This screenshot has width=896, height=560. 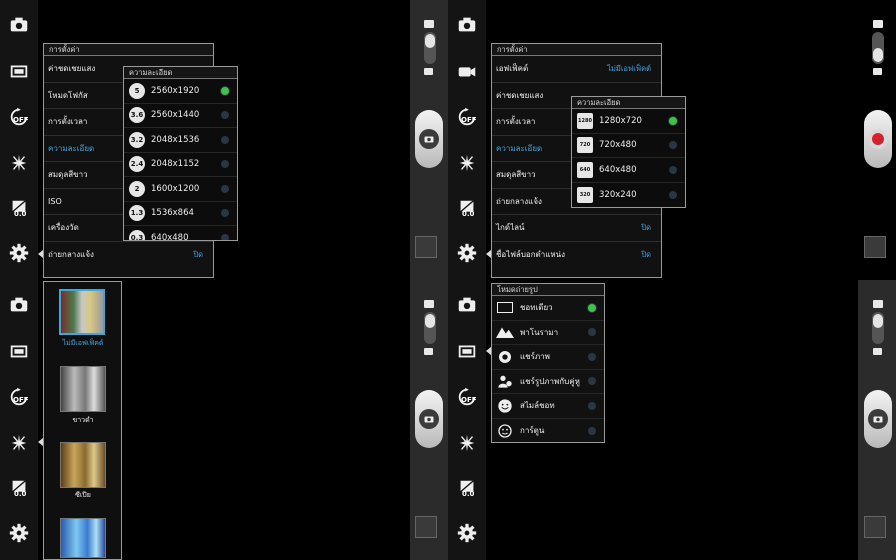 I want to click on effects-icon, so click(x=467, y=443).